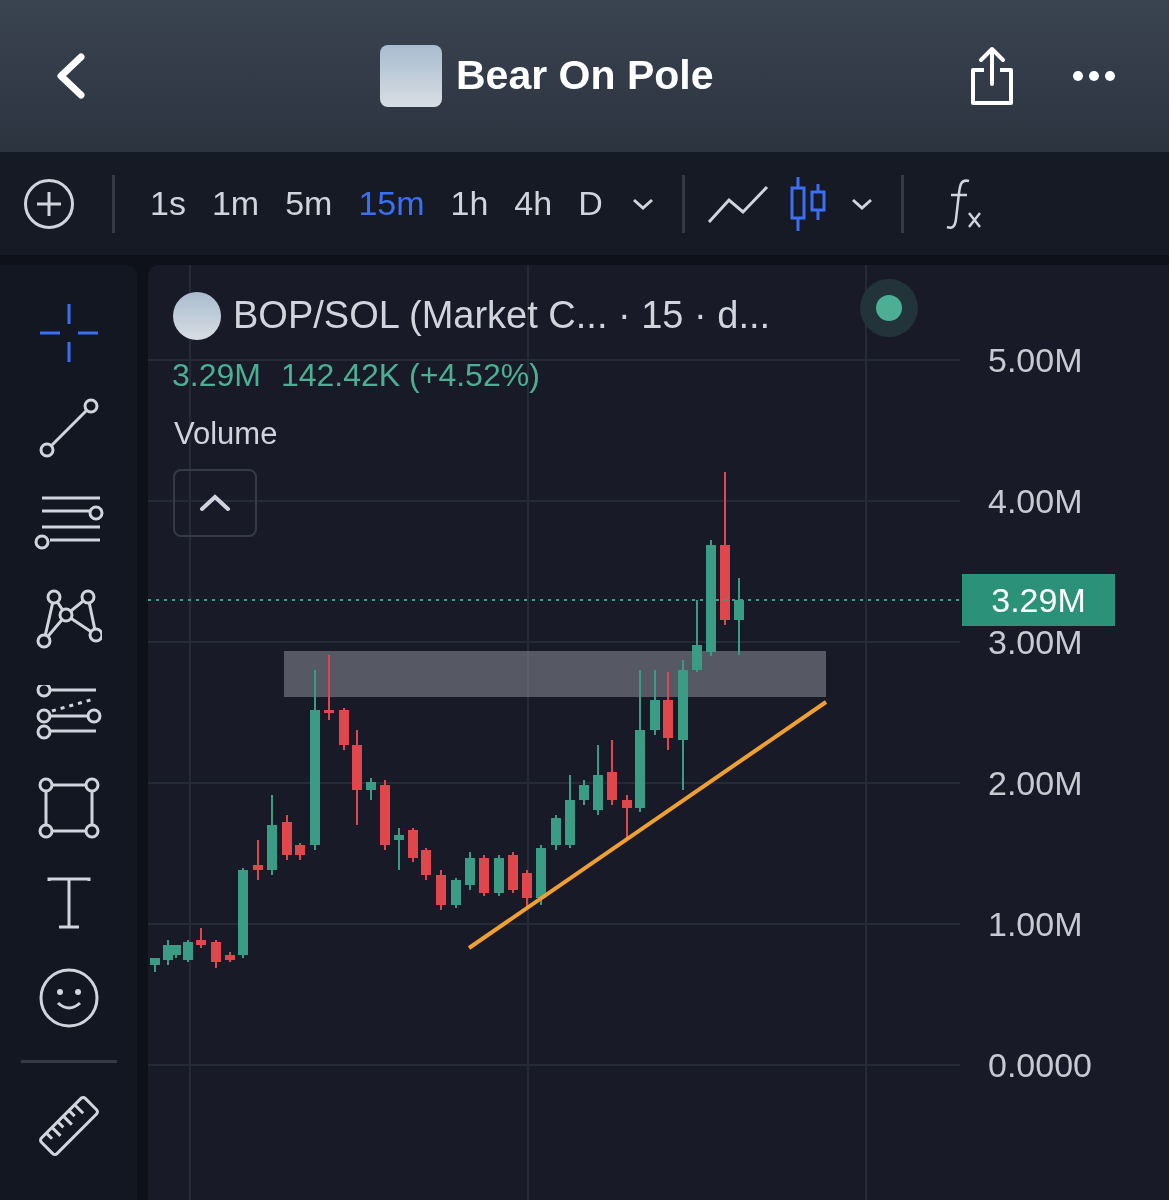 The image size is (1169, 1200). I want to click on rectangle-icon, so click(68, 808).